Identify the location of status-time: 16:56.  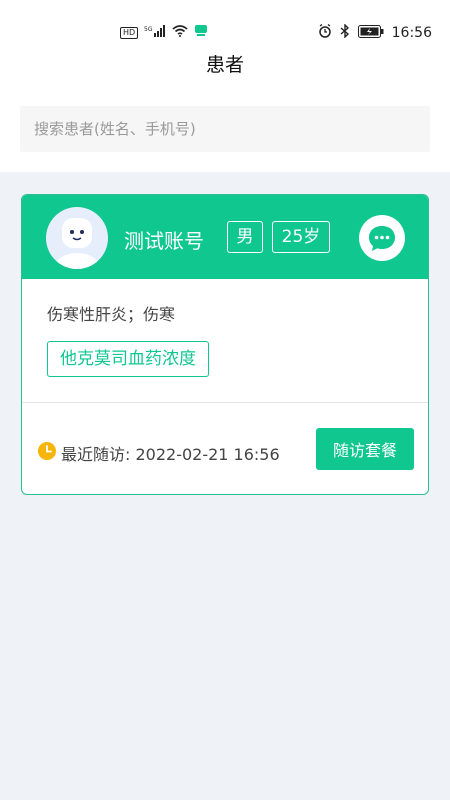
(411, 33).